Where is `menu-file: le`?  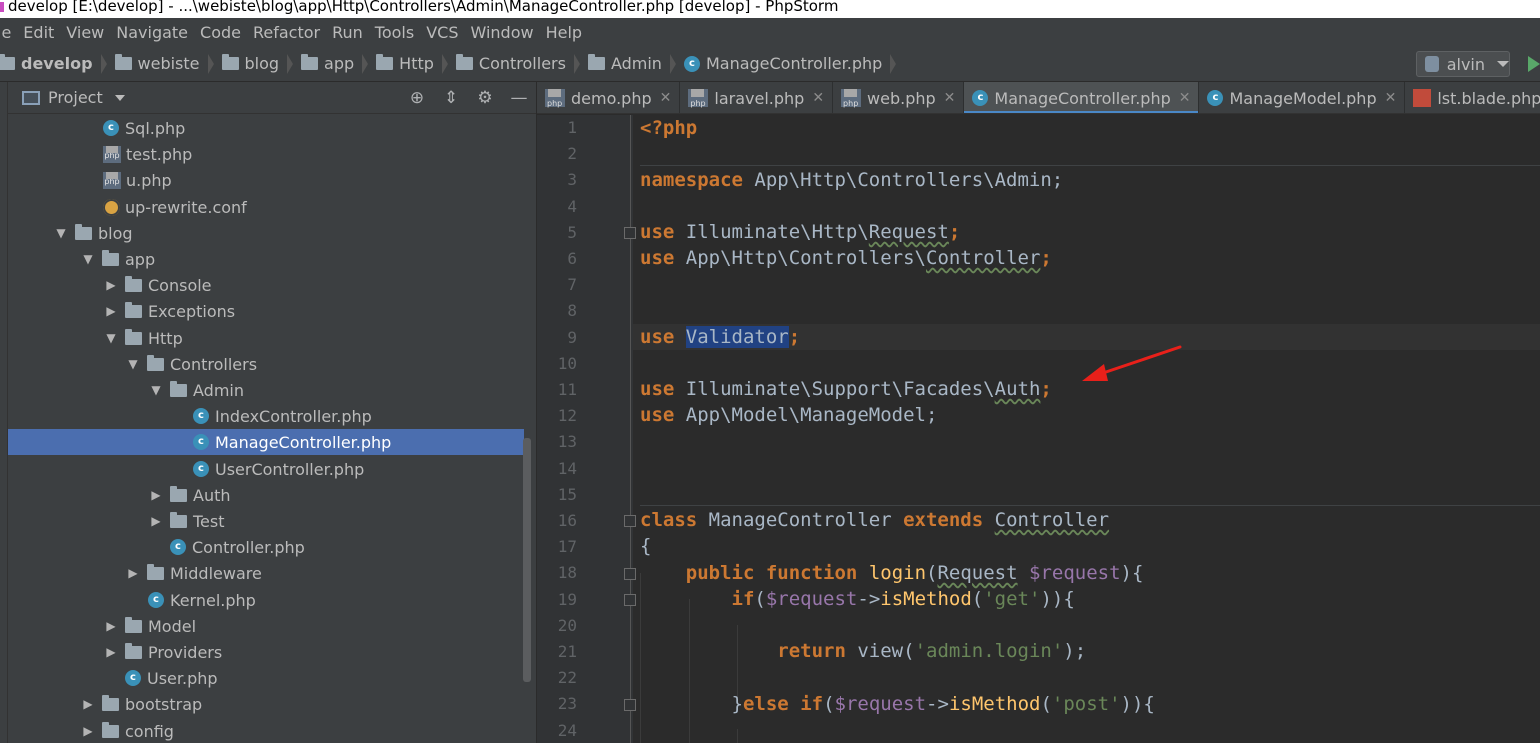
menu-file: le is located at coordinates (8, 32).